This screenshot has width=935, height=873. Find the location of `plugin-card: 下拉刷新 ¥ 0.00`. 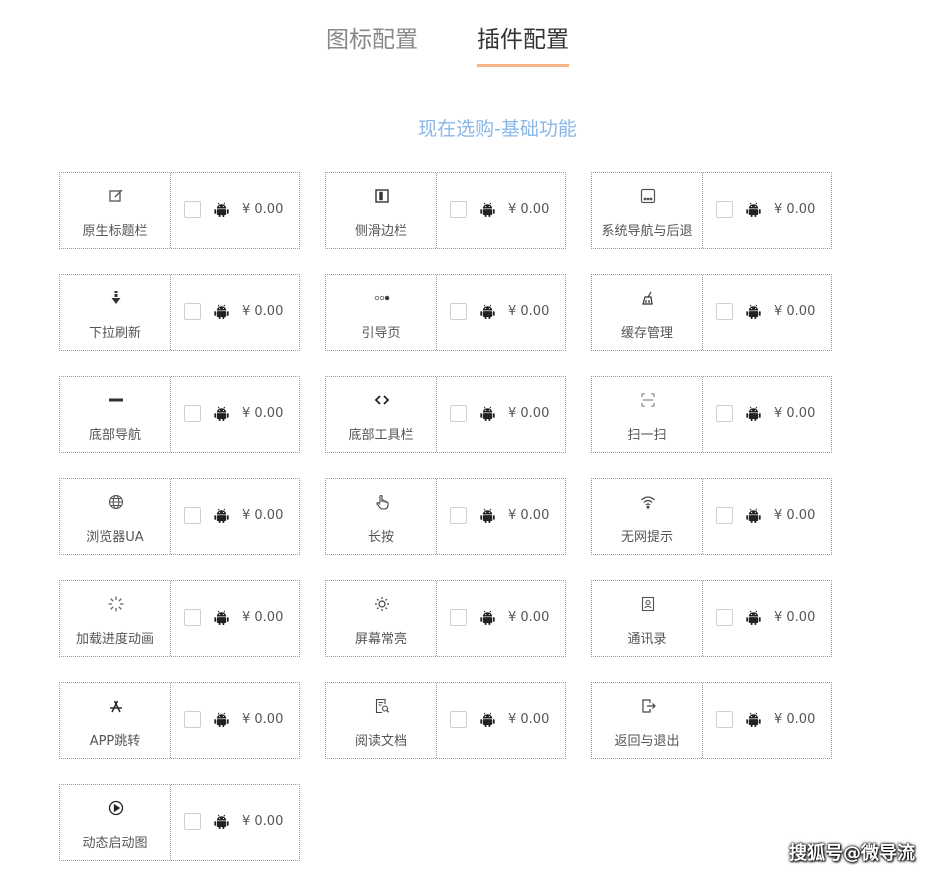

plugin-card: 下拉刷新 ¥ 0.00 is located at coordinates (179, 312).